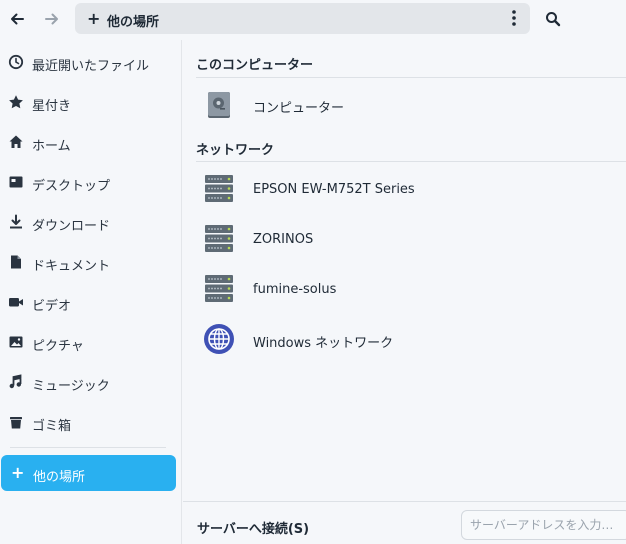  I want to click on video-icon, so click(16, 302).